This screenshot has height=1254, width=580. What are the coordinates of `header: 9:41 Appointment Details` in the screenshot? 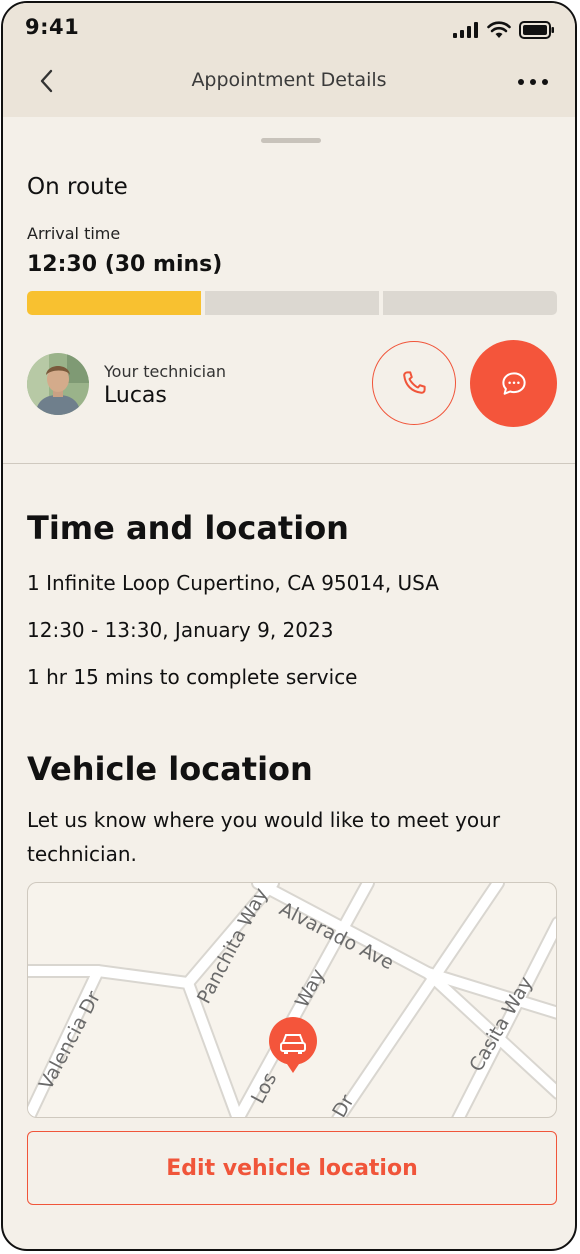 It's located at (289, 60).